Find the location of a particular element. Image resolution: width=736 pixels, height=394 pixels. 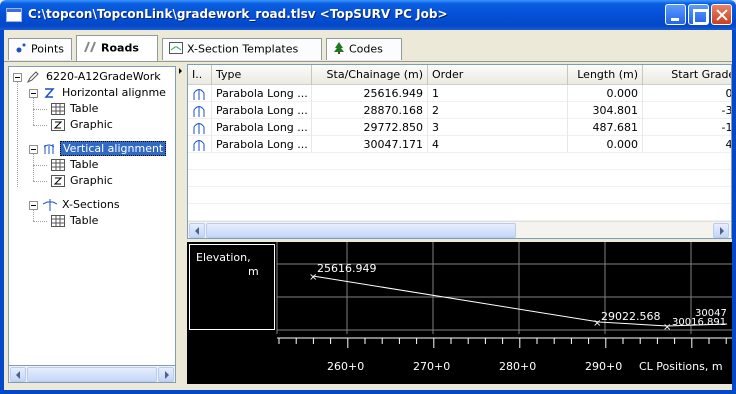

point-label: 29022.568 is located at coordinates (631, 316).